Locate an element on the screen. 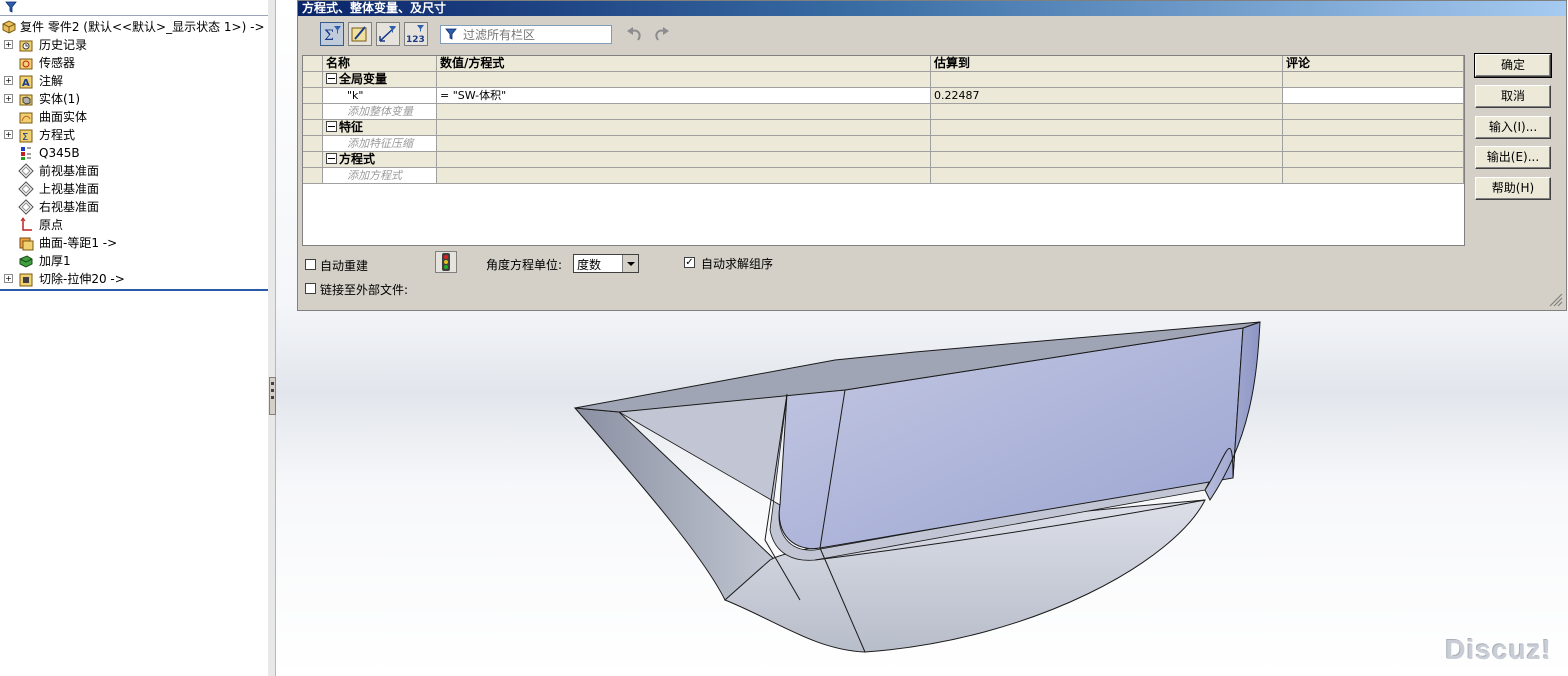  column-header: 数值/方程式 is located at coordinates (684, 64).